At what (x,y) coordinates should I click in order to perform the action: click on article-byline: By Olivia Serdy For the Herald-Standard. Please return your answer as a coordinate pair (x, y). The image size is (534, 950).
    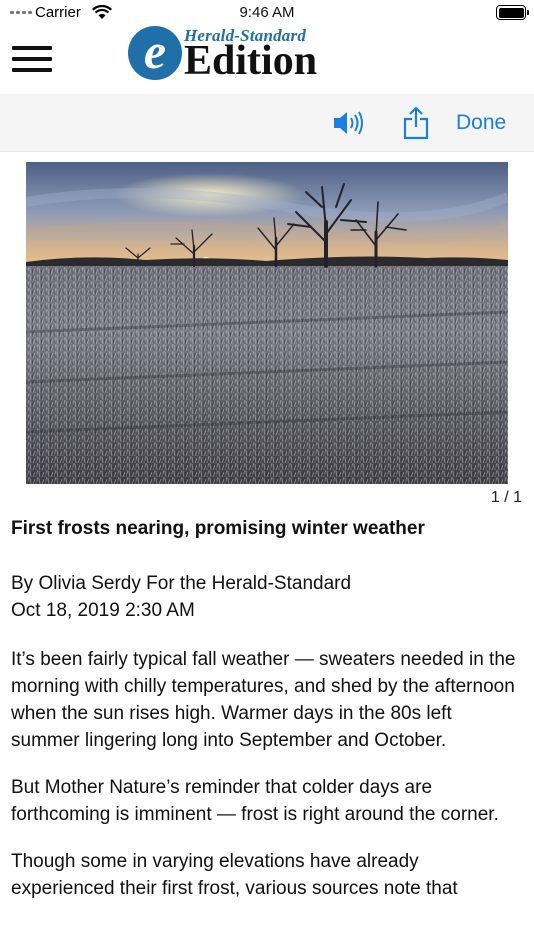
    Looking at the image, I should click on (181, 583).